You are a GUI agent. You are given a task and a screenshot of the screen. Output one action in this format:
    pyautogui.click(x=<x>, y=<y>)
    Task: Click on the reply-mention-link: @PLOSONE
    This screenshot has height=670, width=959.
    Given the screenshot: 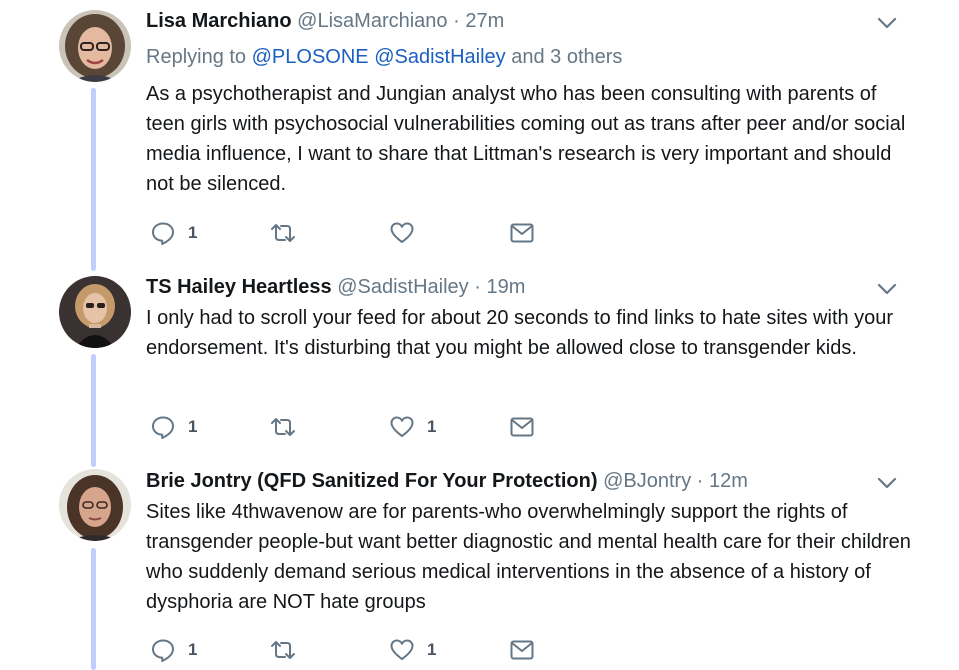 What is the action you would take?
    pyautogui.click(x=310, y=57)
    